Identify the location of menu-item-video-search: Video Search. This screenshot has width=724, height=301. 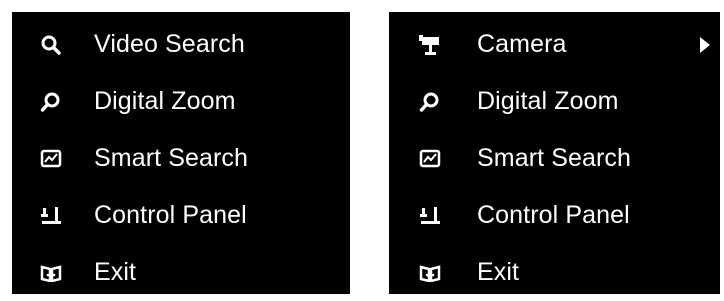
(181, 44).